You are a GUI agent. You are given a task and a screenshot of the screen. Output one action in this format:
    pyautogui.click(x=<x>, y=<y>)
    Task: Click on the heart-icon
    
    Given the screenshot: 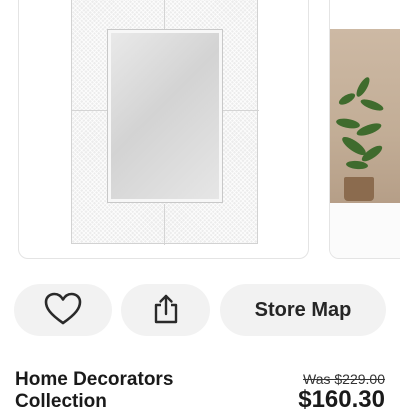 What is the action you would take?
    pyautogui.click(x=63, y=310)
    